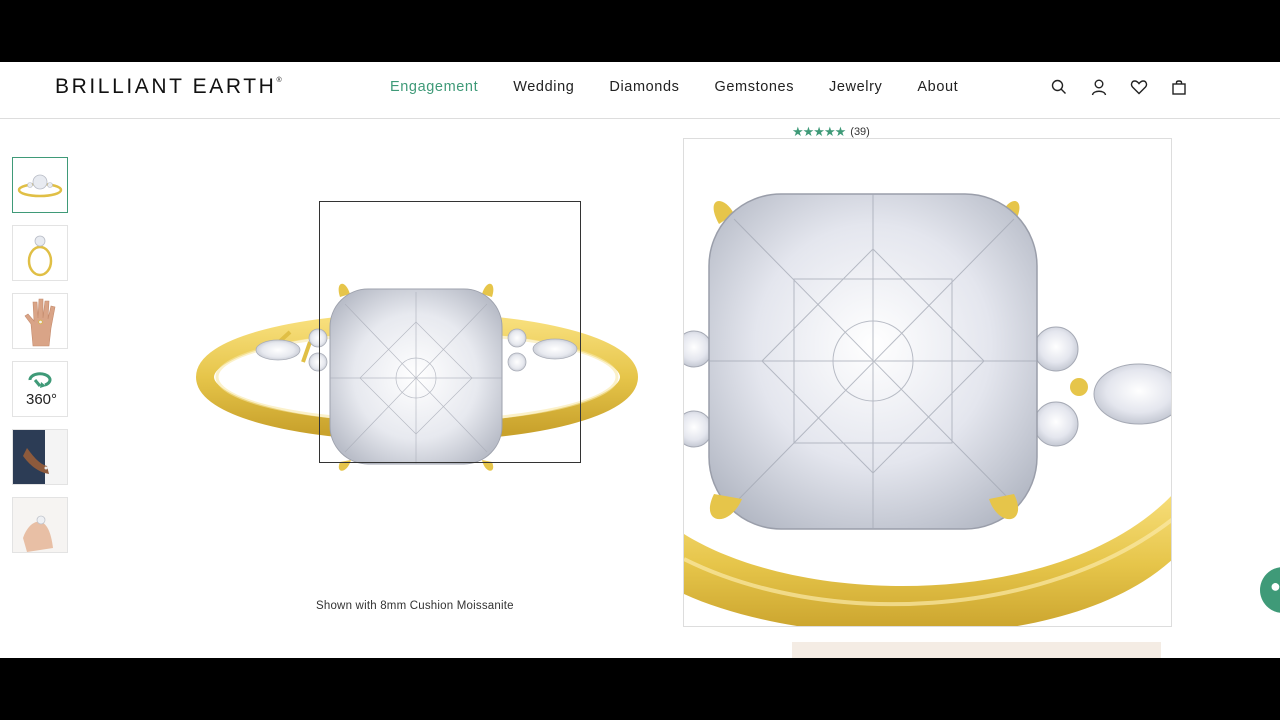 The height and width of the screenshot is (720, 1280). I want to click on ring-side-icon, so click(40, 256).